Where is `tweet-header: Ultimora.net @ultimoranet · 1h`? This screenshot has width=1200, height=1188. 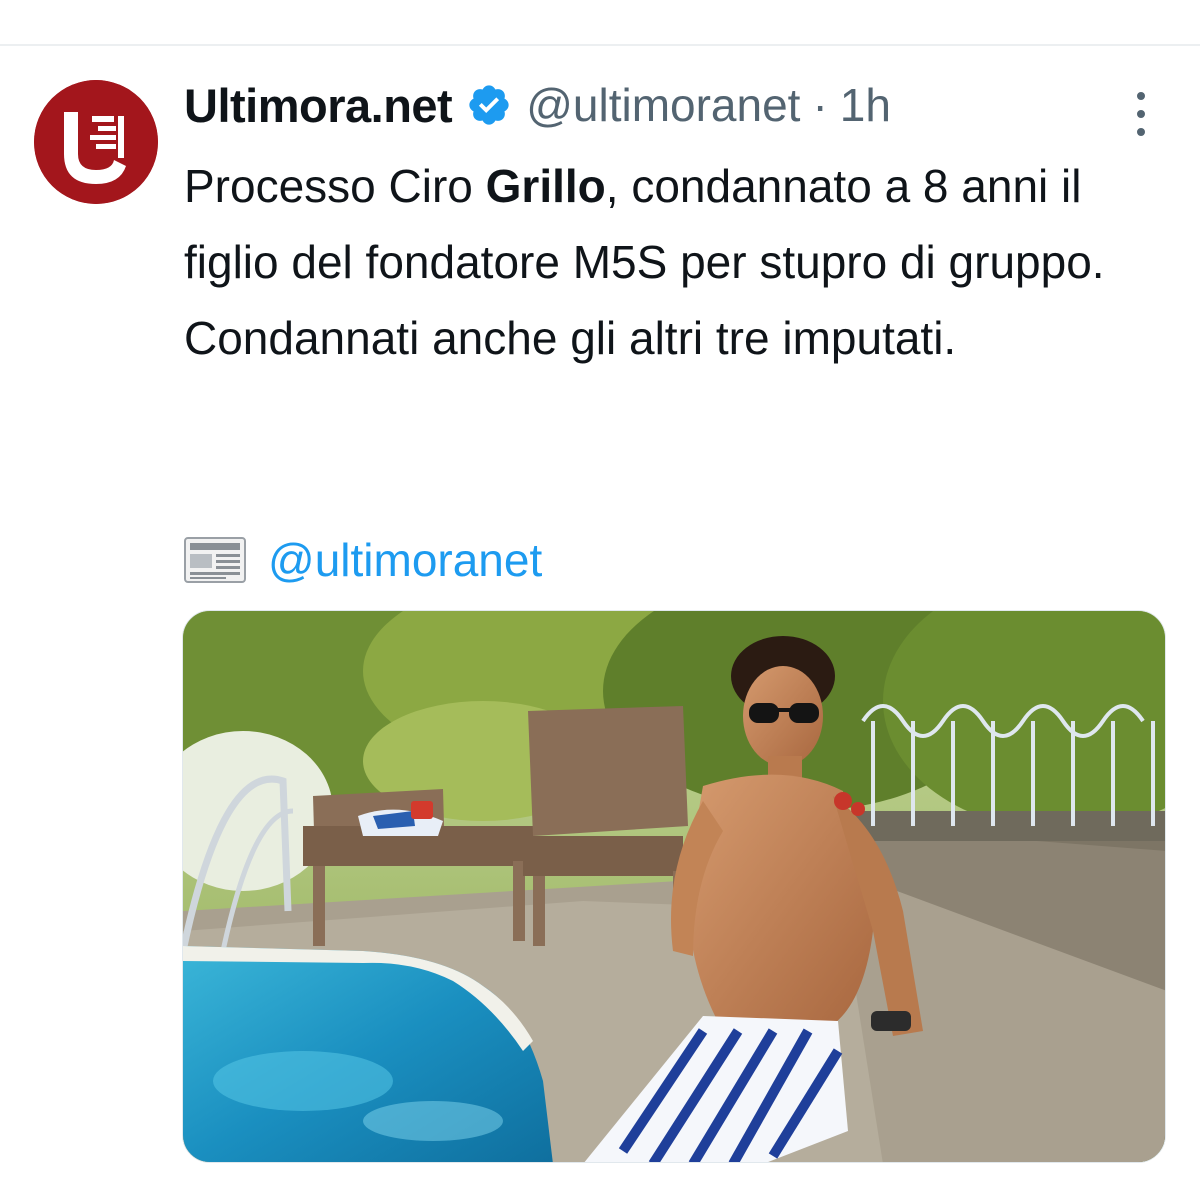
tweet-header: Ultimora.net @ultimoranet · 1h is located at coordinates (537, 105).